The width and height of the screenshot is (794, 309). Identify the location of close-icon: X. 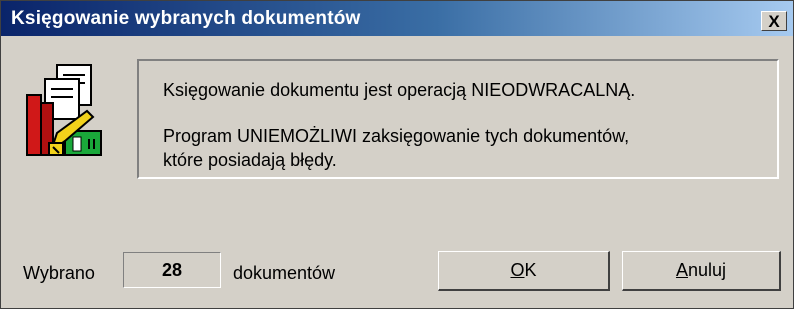
(774, 21).